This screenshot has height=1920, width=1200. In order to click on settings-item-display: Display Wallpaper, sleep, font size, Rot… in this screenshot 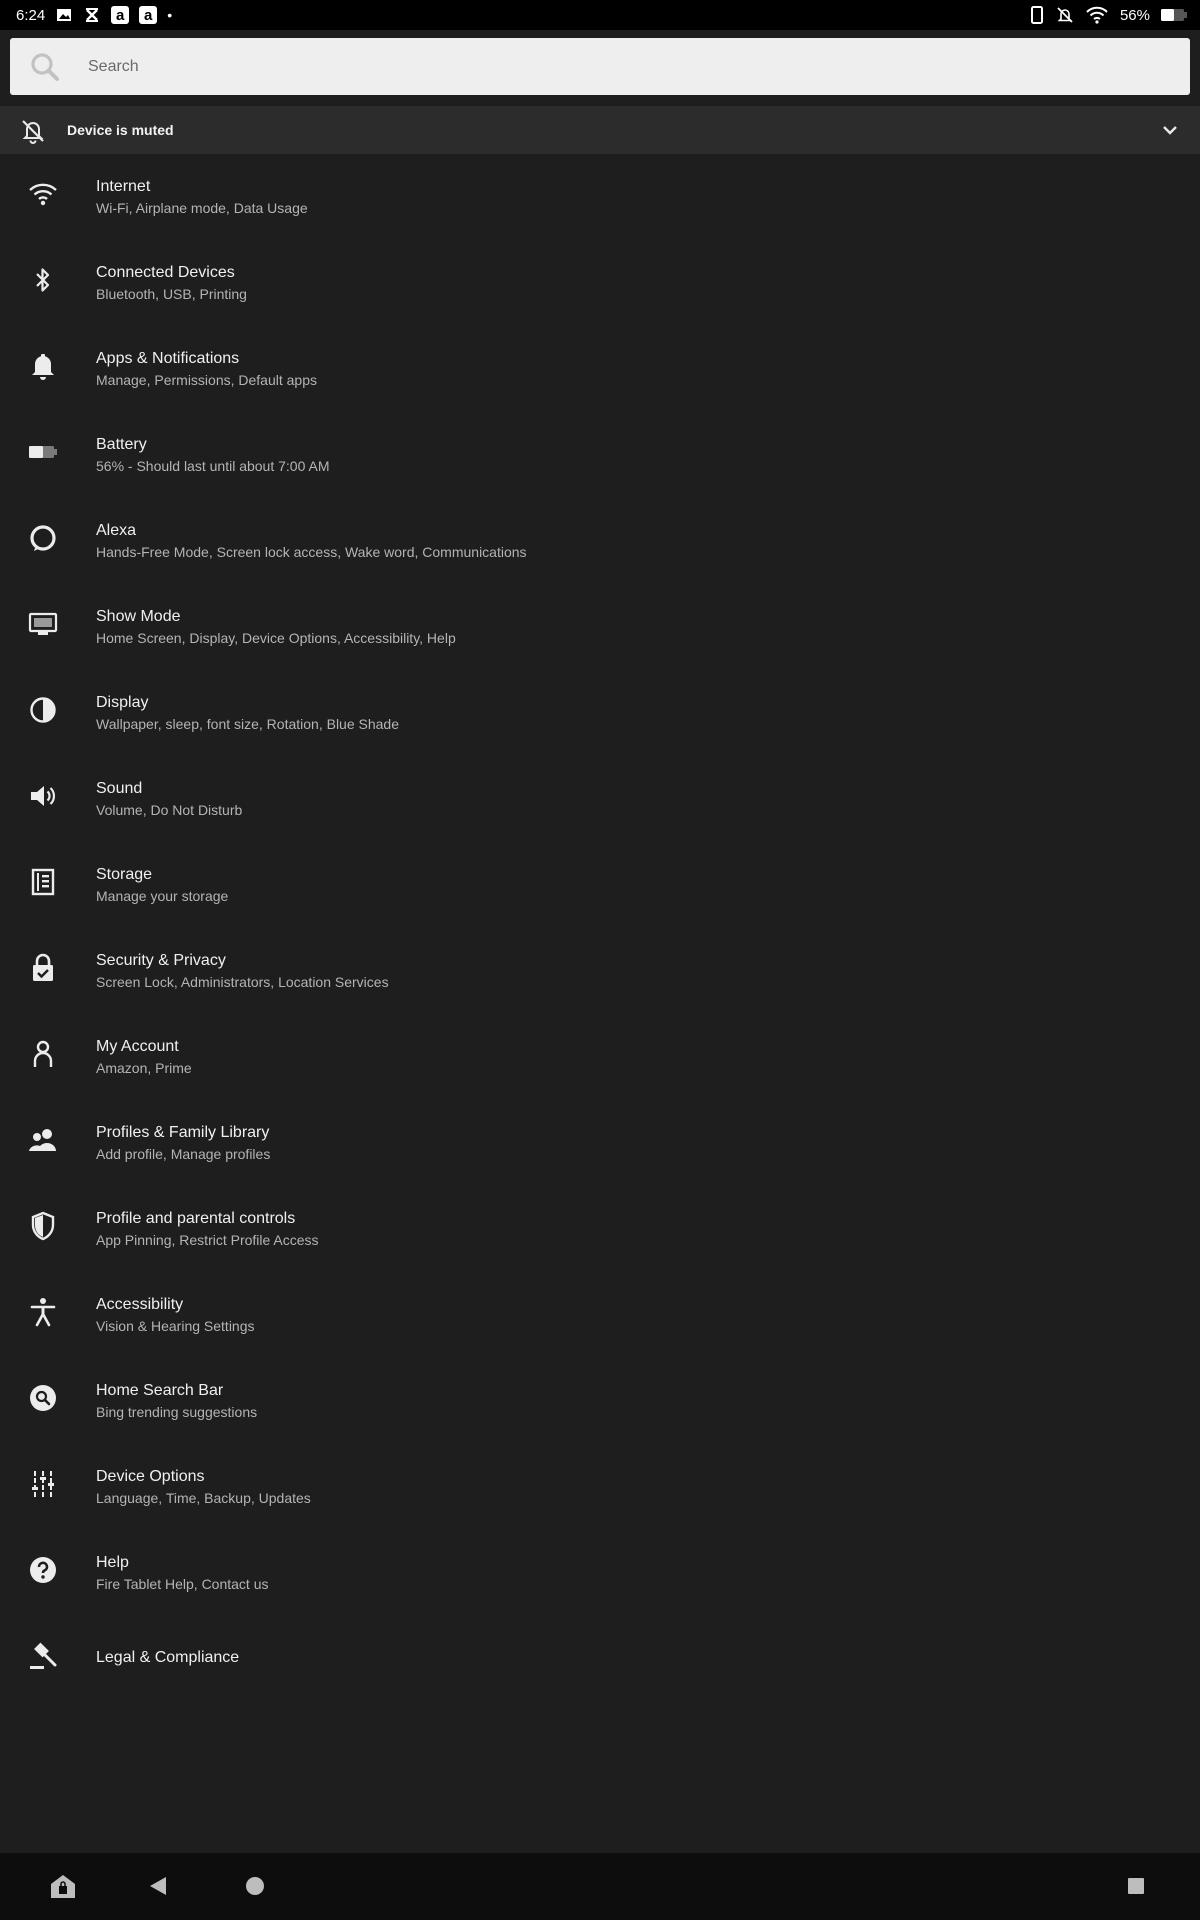, I will do `click(600, 713)`.